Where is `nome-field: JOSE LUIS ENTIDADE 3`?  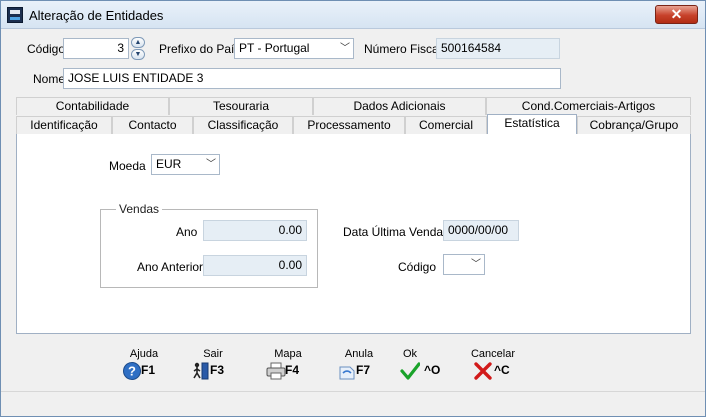 nome-field: JOSE LUIS ENTIDADE 3 is located at coordinates (312, 78).